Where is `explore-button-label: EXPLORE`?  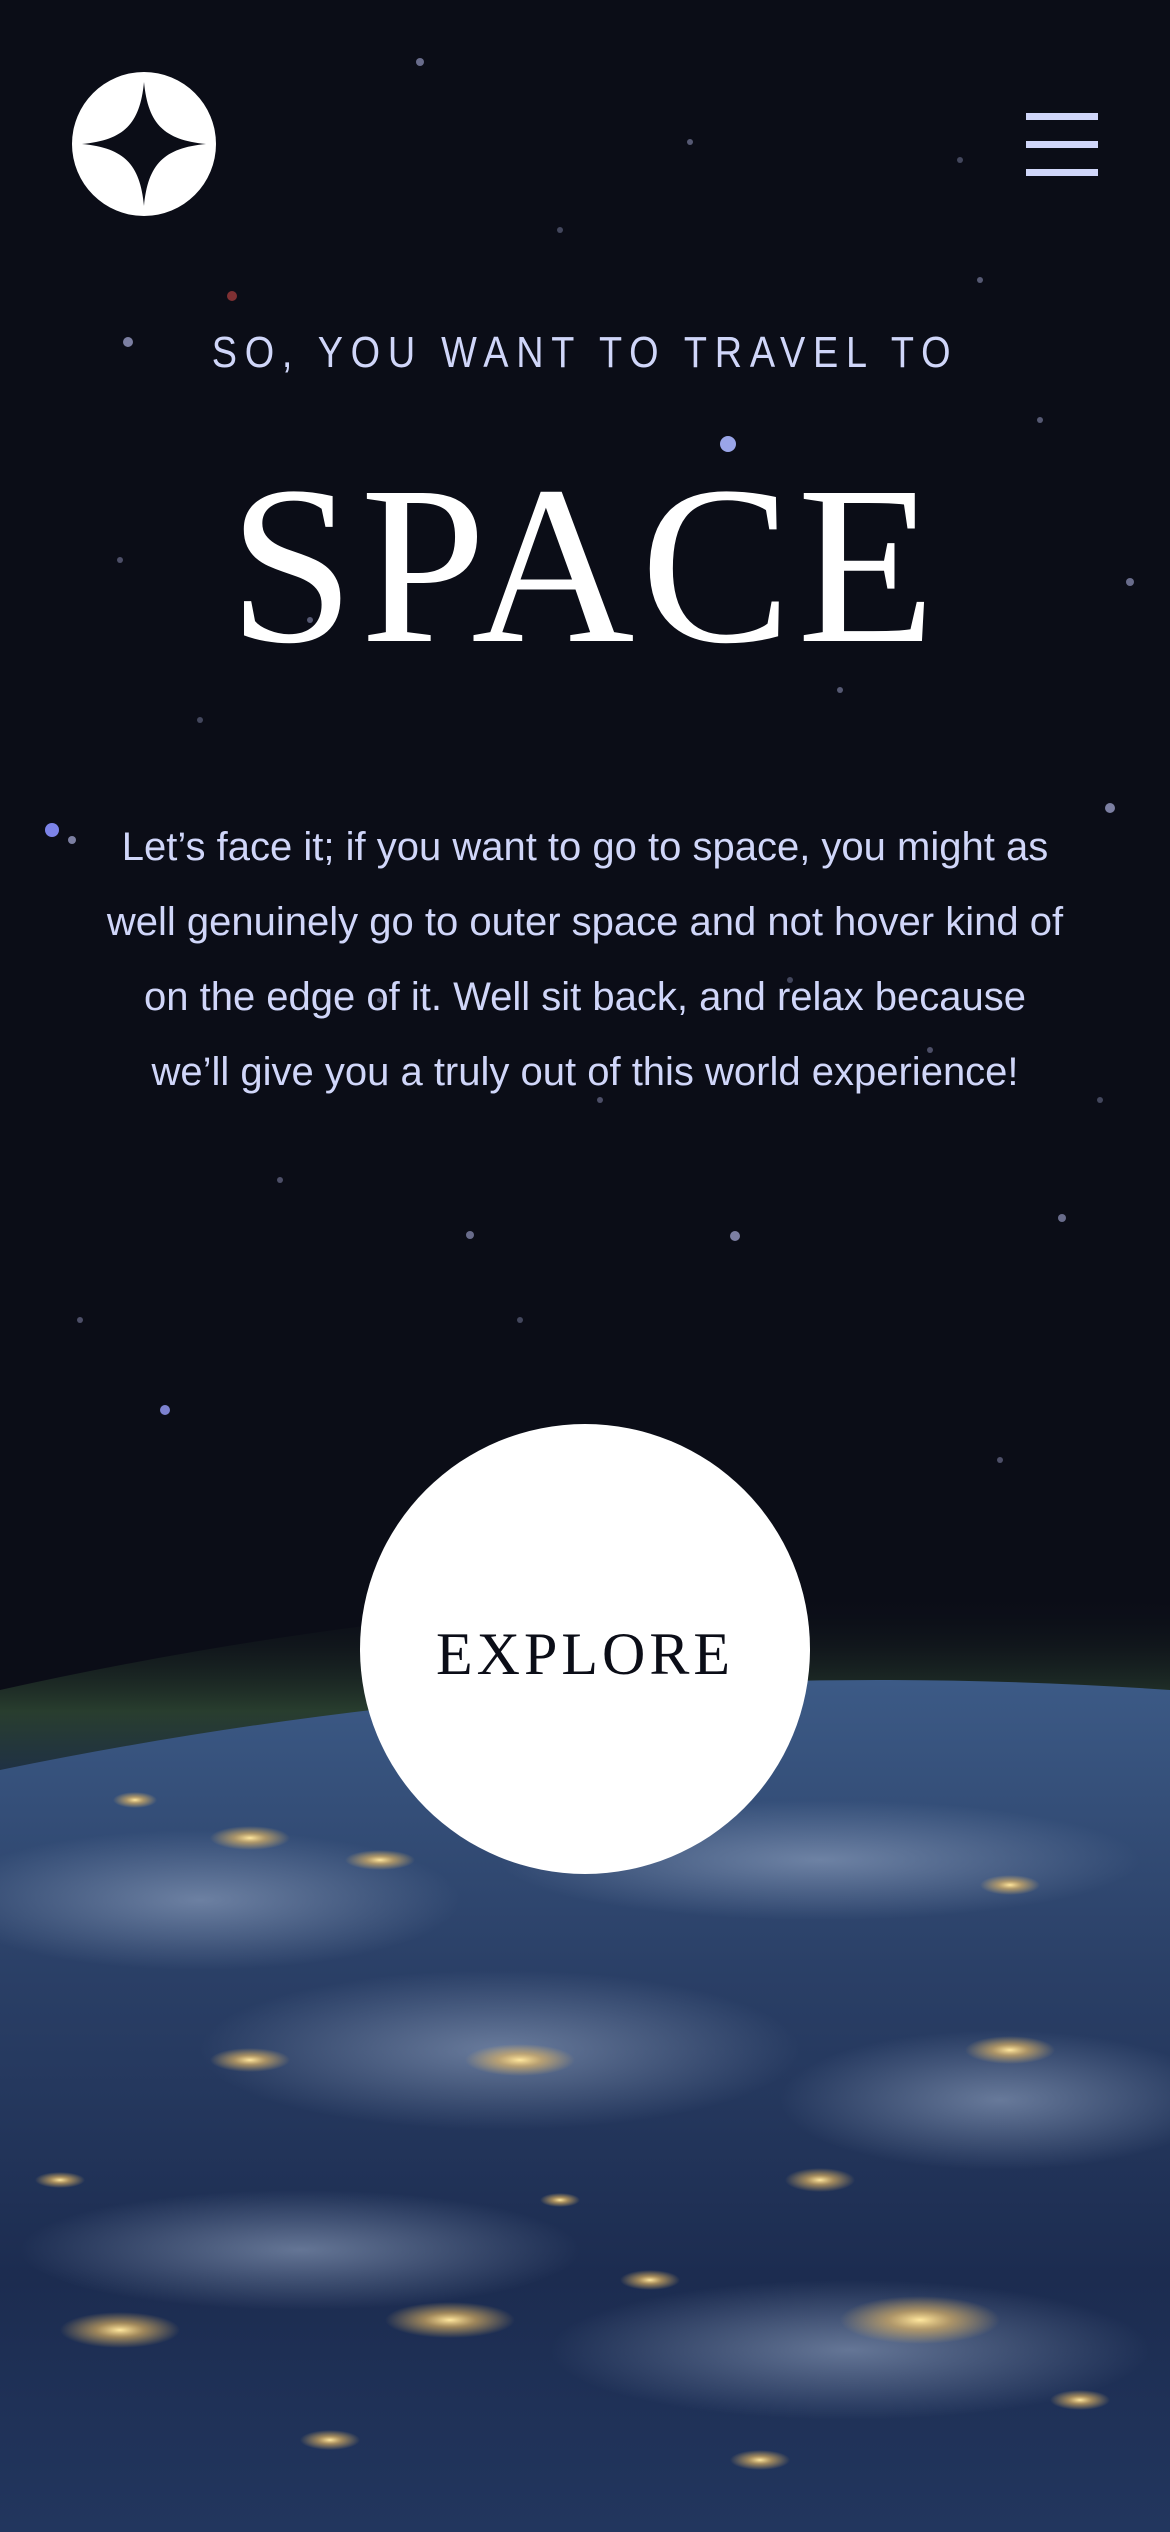 explore-button-label: EXPLORE is located at coordinates (585, 1654).